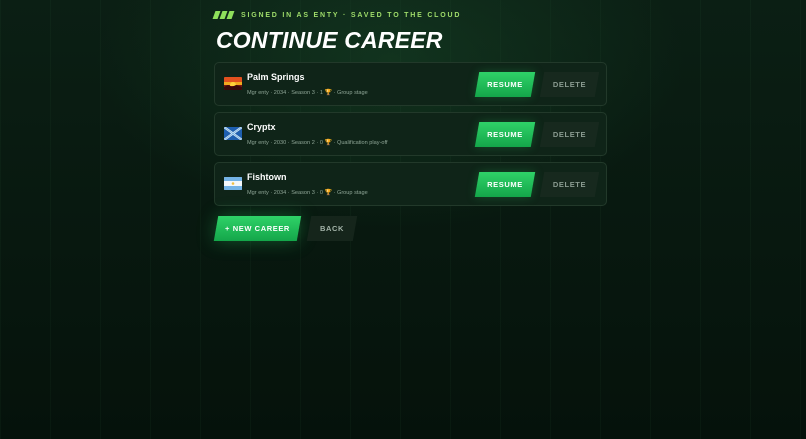  I want to click on career-name: Fishtown, so click(267, 177).